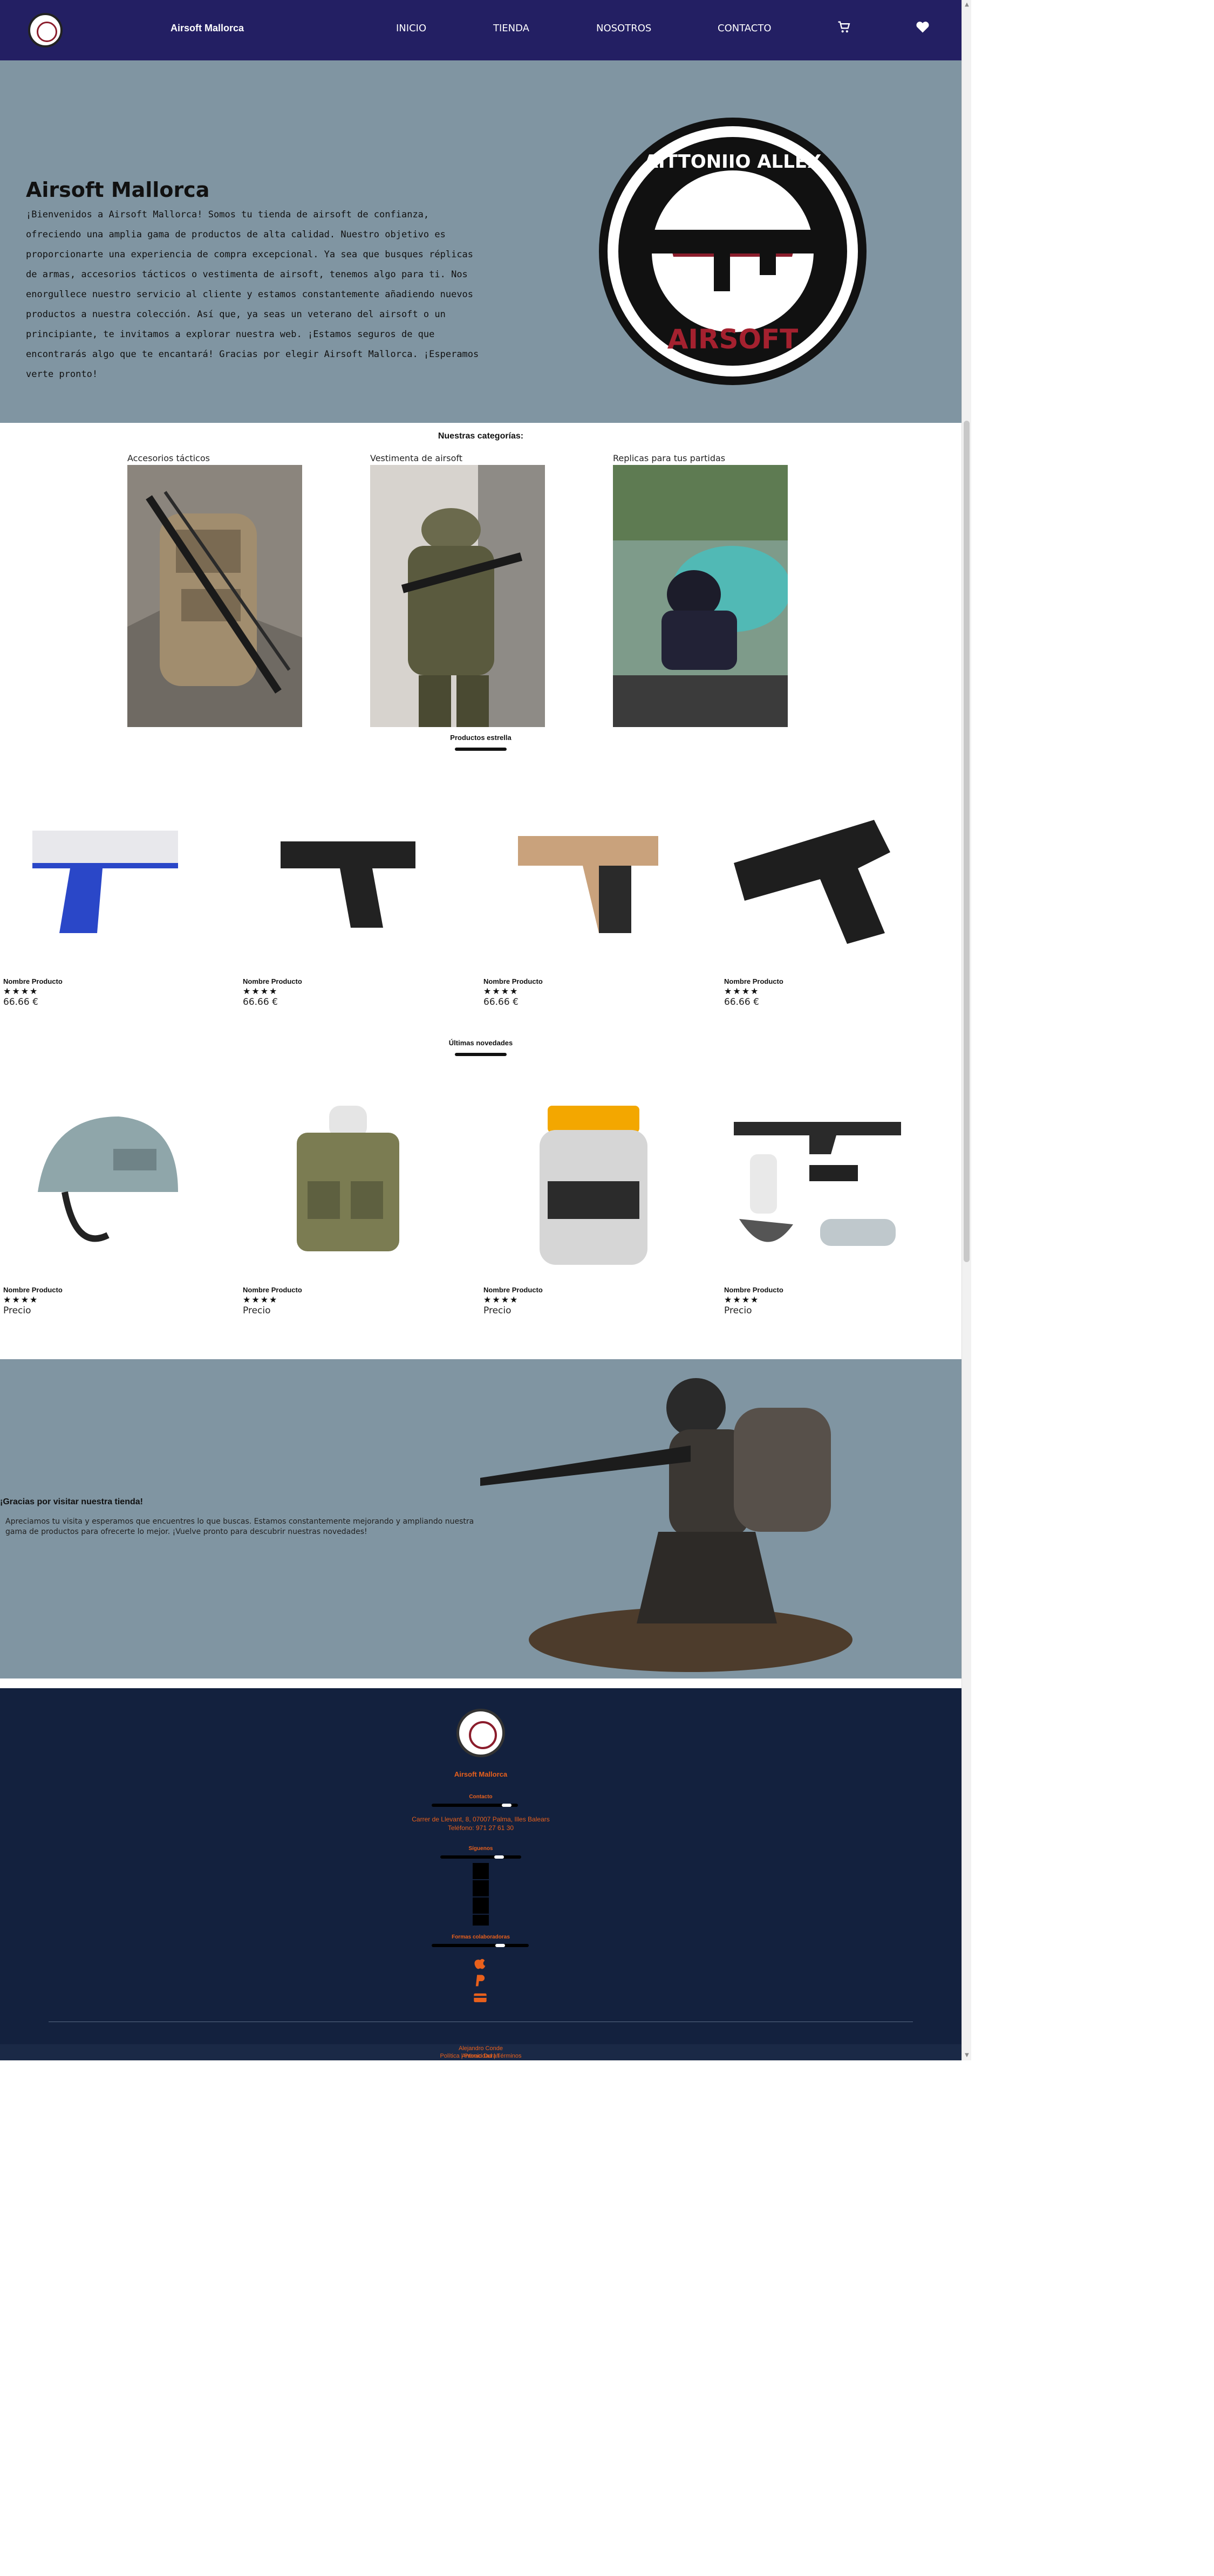 The width and height of the screenshot is (1214, 2576). Describe the element at coordinates (215, 596) in the screenshot. I see `category-image-accessories` at that location.